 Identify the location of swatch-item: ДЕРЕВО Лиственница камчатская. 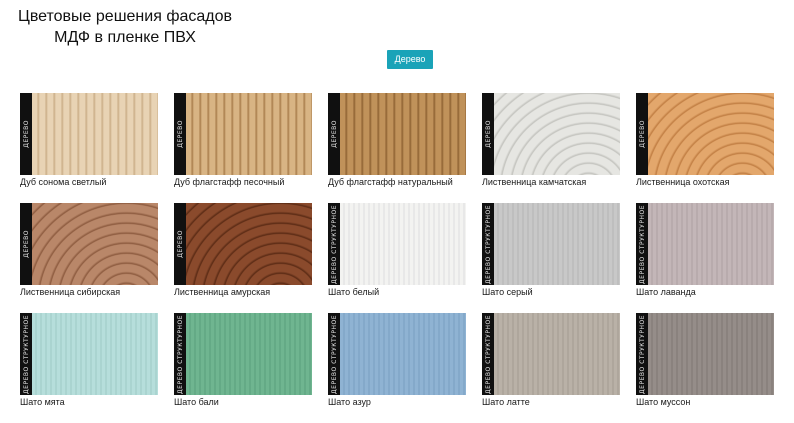
(551, 148).